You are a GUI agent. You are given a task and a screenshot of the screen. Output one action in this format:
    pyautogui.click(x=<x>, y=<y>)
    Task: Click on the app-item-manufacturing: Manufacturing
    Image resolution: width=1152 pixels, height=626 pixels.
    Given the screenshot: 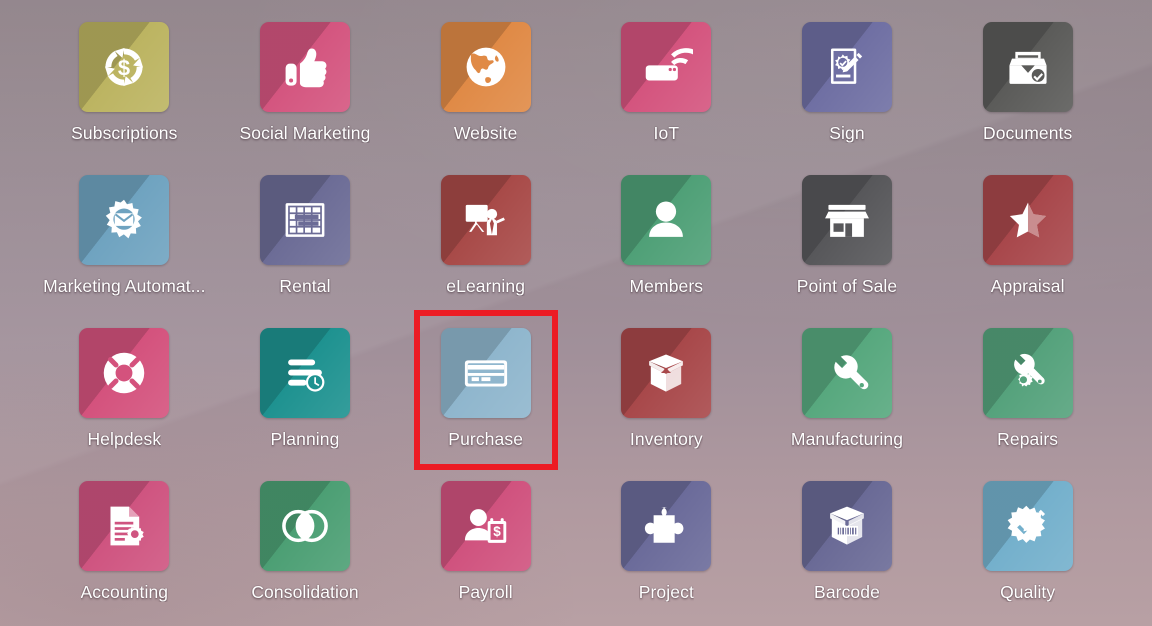 What is the action you would take?
    pyautogui.click(x=847, y=394)
    